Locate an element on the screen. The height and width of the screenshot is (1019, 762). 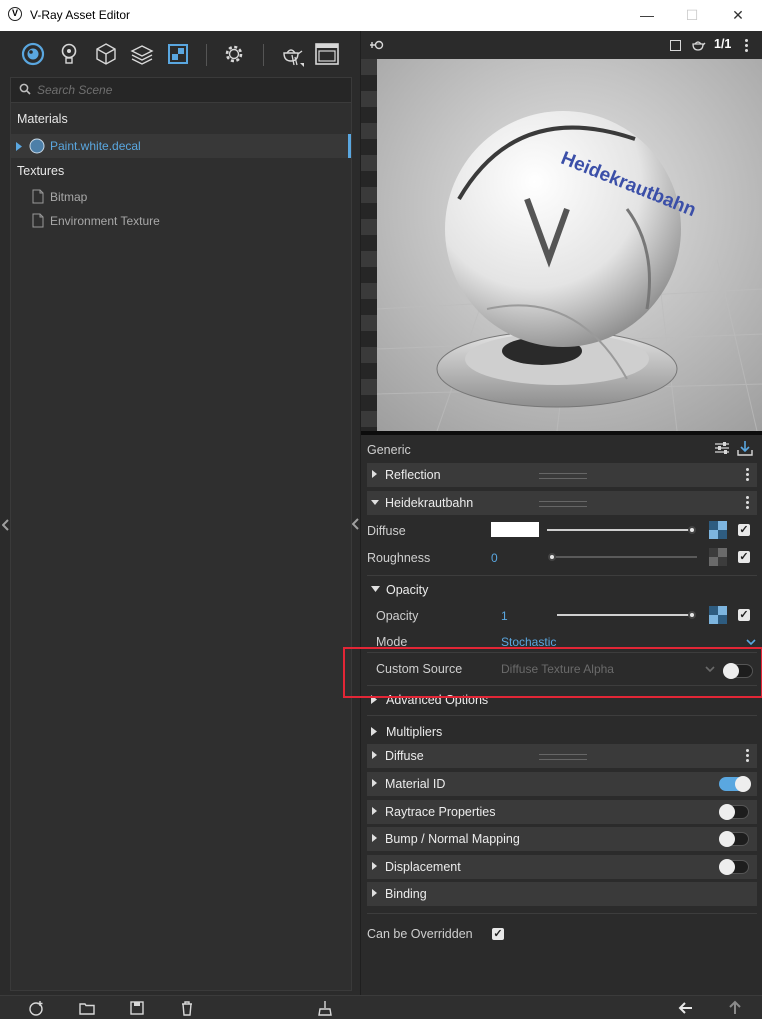
sliders-icon is located at coordinates (722, 448).